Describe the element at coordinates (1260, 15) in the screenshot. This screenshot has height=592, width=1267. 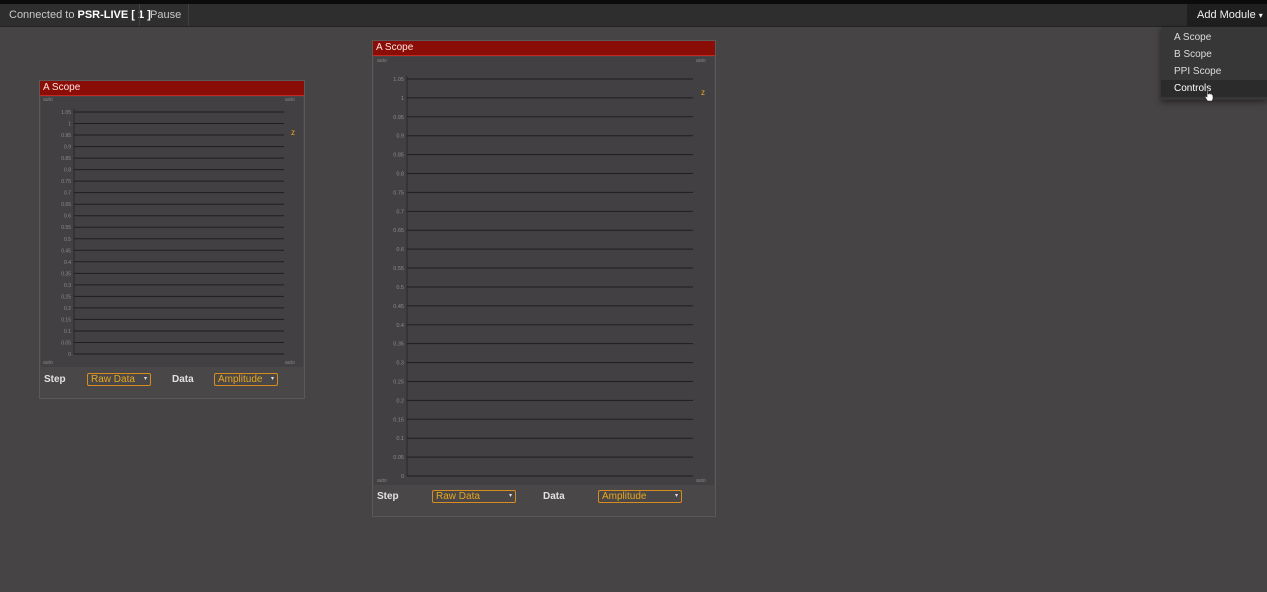
I see `caret-down-icon: ▾` at that location.